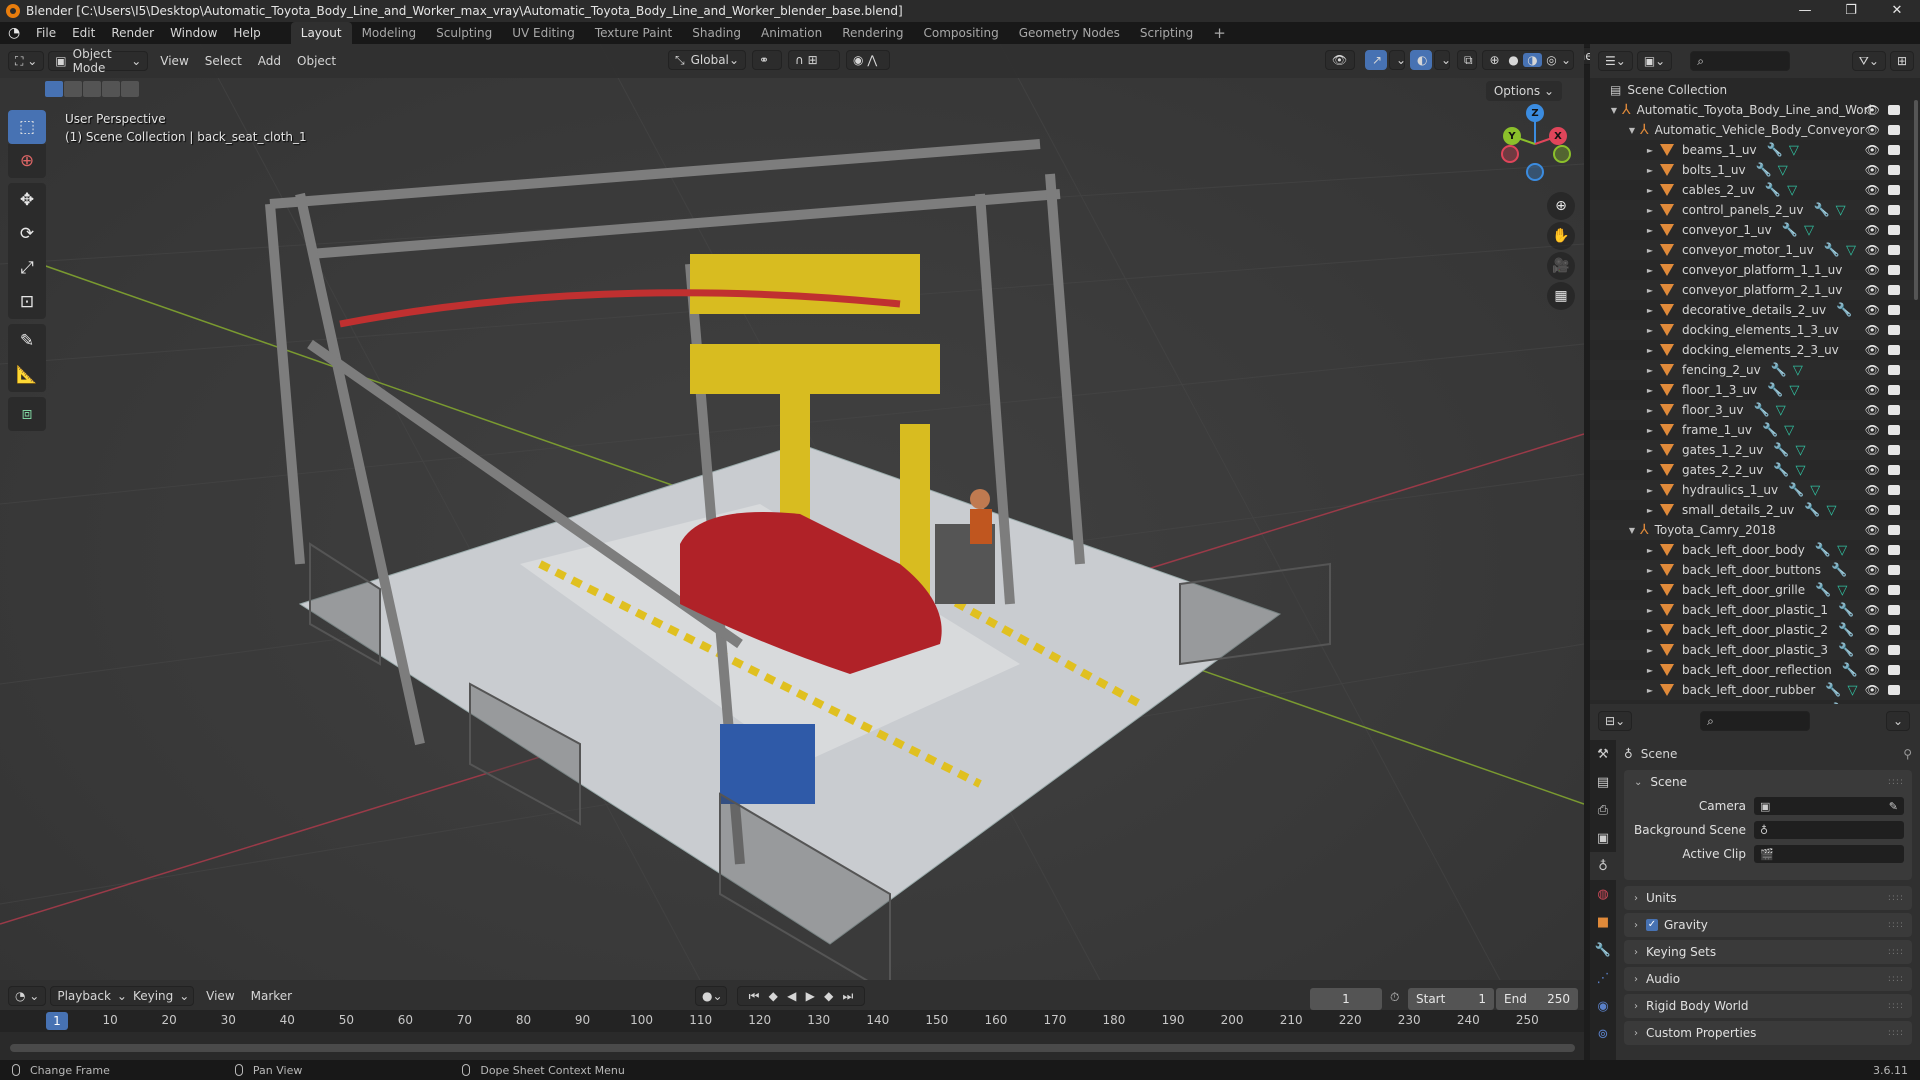 This screenshot has height=1080, width=1920. What do you see at coordinates (1394, 997) in the screenshot?
I see `stopwatch-icon: ⏱` at bounding box center [1394, 997].